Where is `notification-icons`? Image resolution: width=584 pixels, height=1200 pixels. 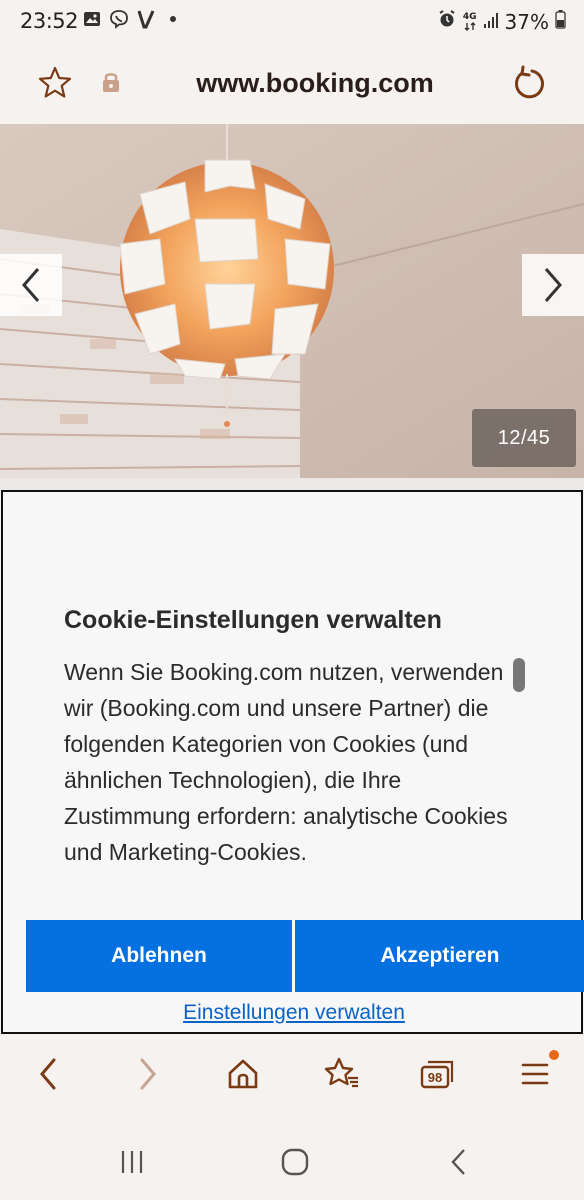
notification-icons is located at coordinates (132, 19).